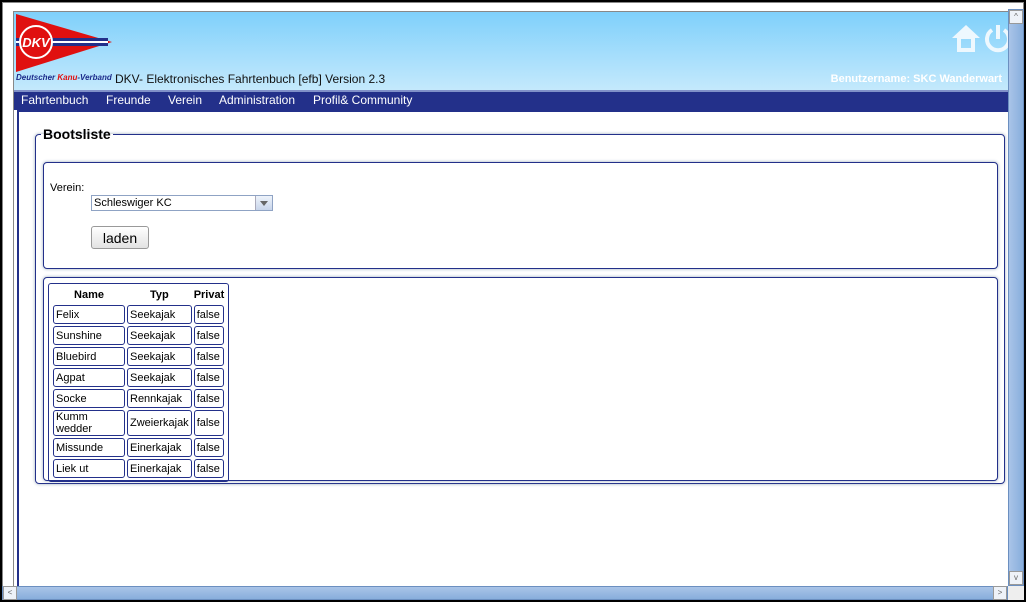 The image size is (1026, 602). I want to click on boat-type-cell: Rennkajak, so click(159, 398).